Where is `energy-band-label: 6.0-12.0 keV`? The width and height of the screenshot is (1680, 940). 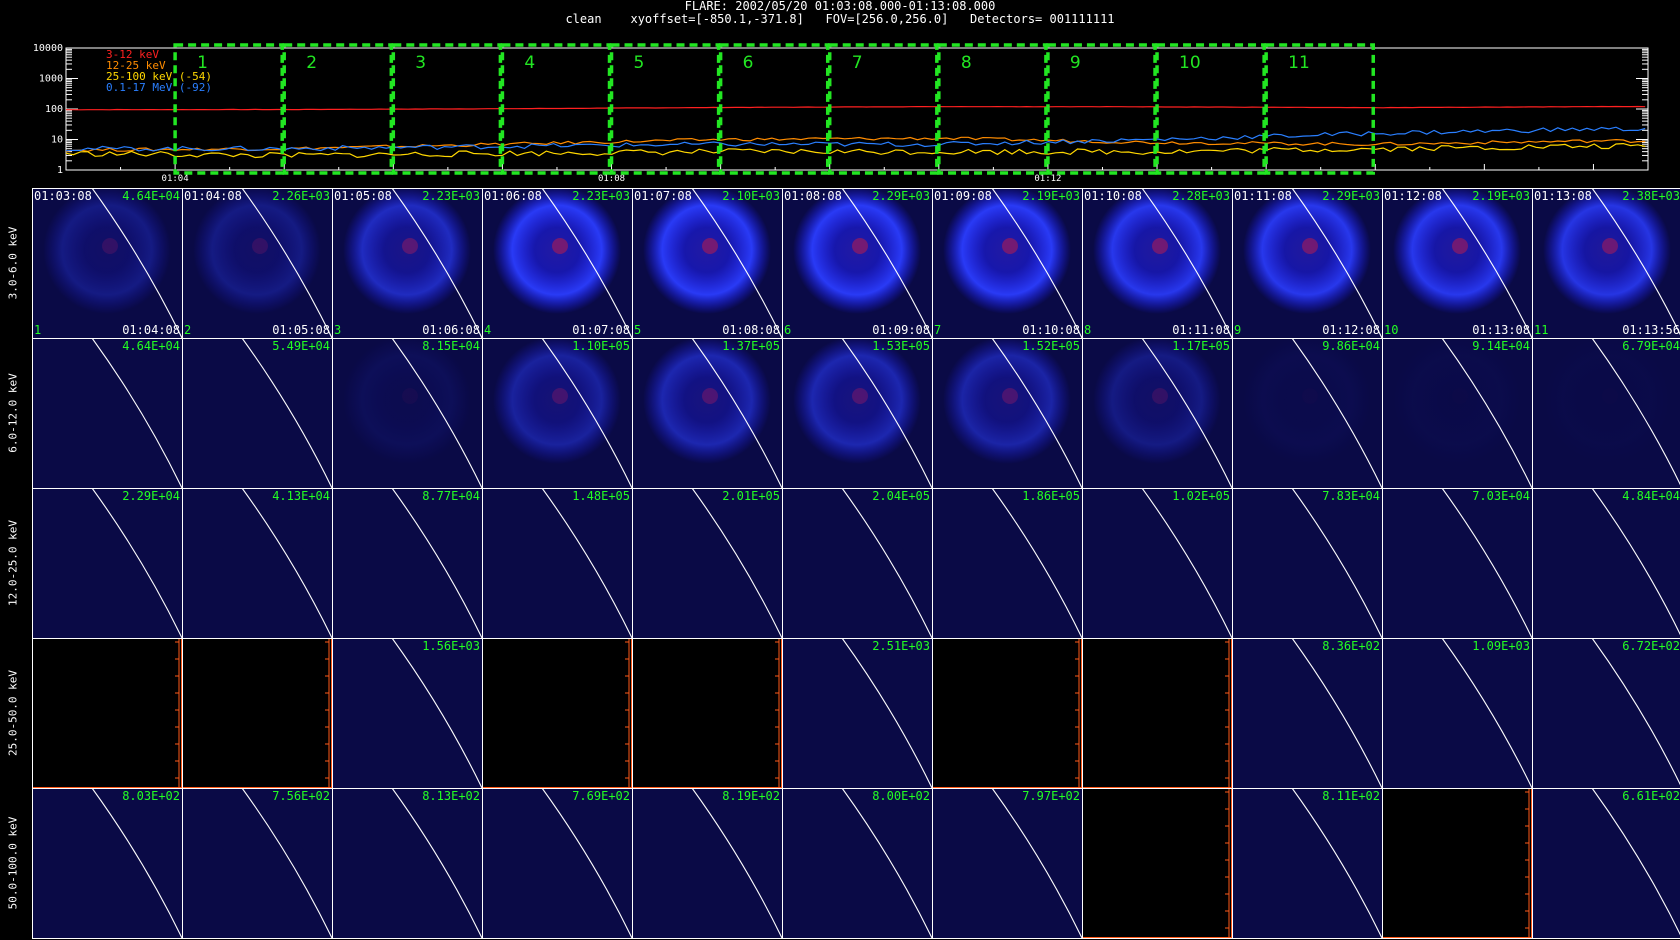
energy-band-label: 6.0-12.0 keV is located at coordinates (13, 413).